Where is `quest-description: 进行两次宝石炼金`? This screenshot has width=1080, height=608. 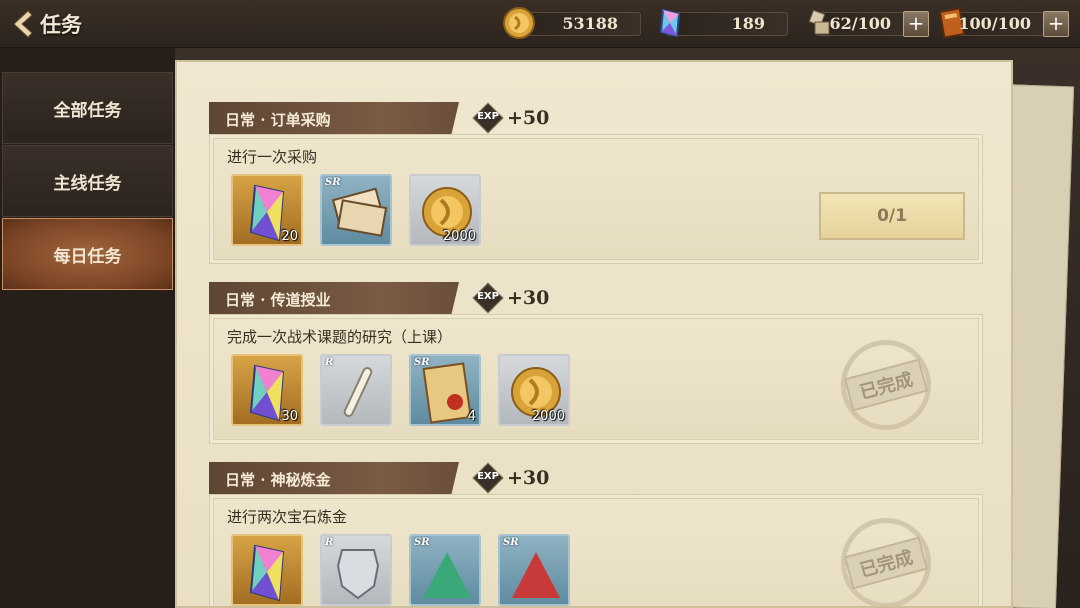 quest-description: 进行两次宝石炼金 is located at coordinates (287, 517).